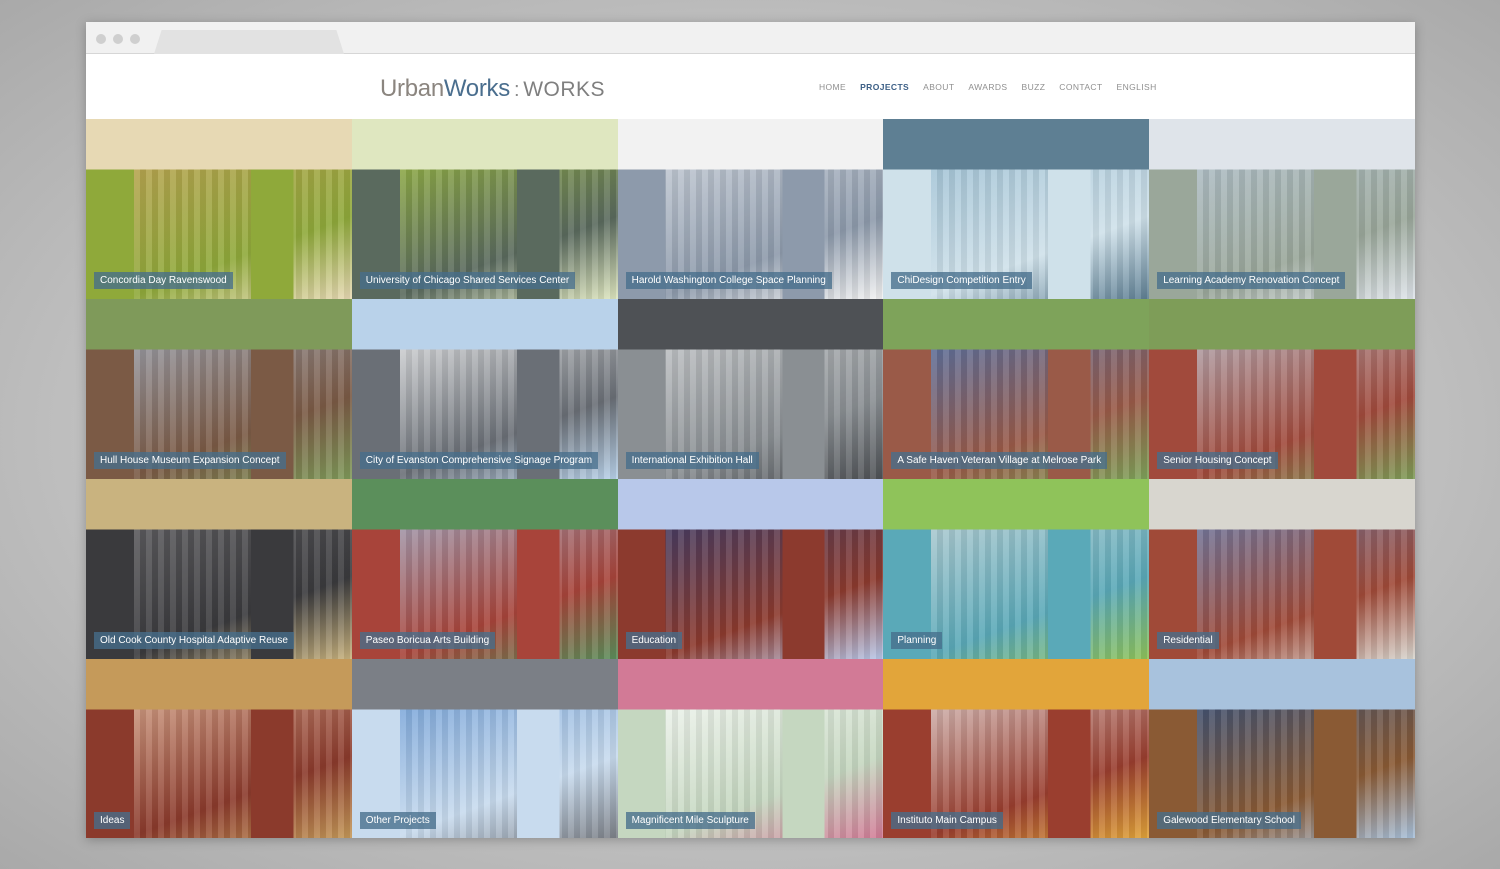 This screenshot has width=1500, height=869. I want to click on project-tile: Harold Washington College Space Planning, so click(750, 209).